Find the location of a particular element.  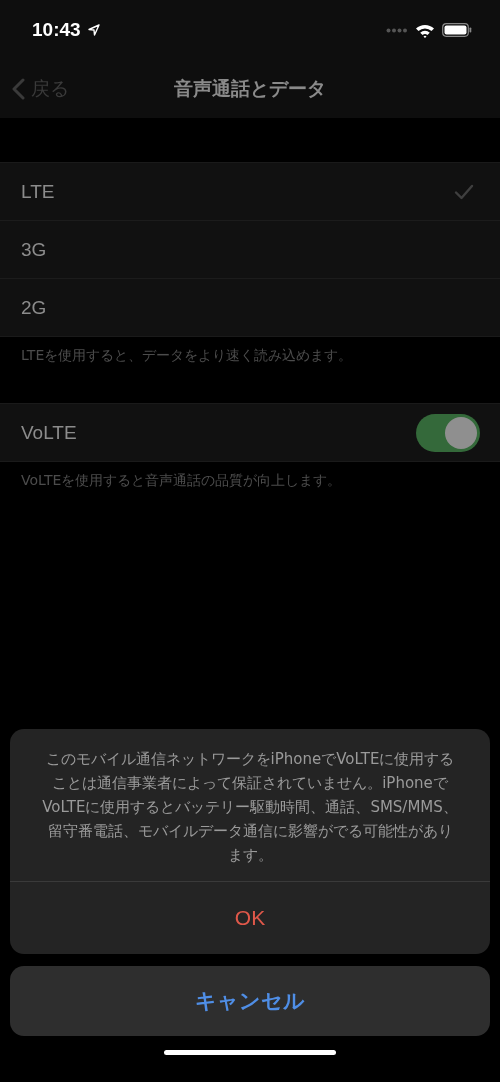

location-arrow-icon is located at coordinates (93, 30).